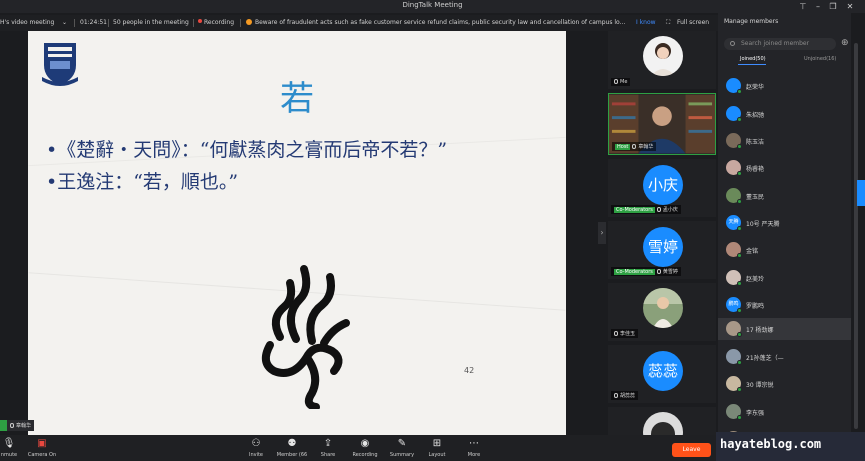 This screenshot has height=461, width=865. Describe the element at coordinates (803, 6) in the screenshot. I see `pin-icon: ⊤` at that location.